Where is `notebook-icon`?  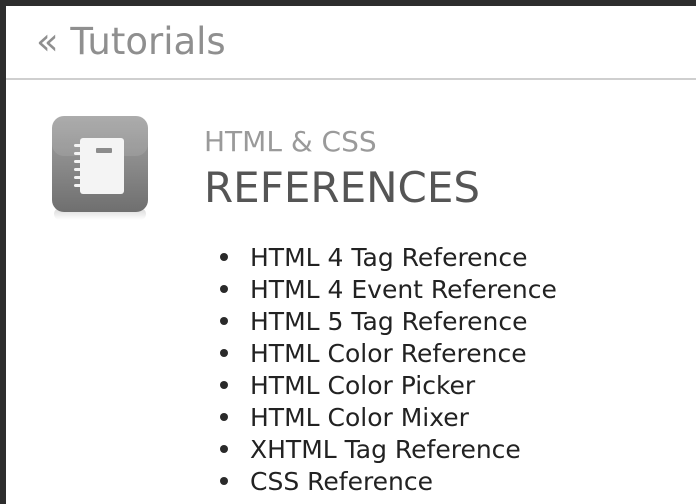
notebook-icon is located at coordinates (100, 168).